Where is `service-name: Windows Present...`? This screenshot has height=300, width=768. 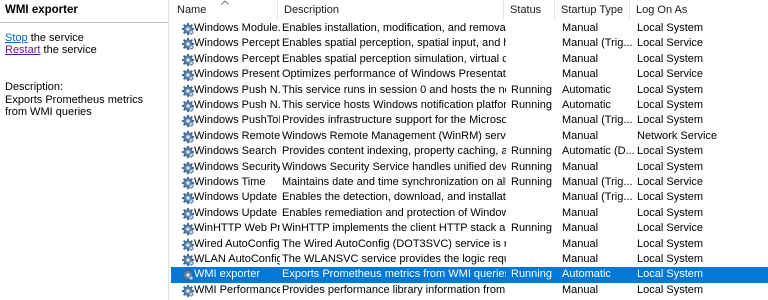 service-name: Windows Present... is located at coordinates (228, 74).